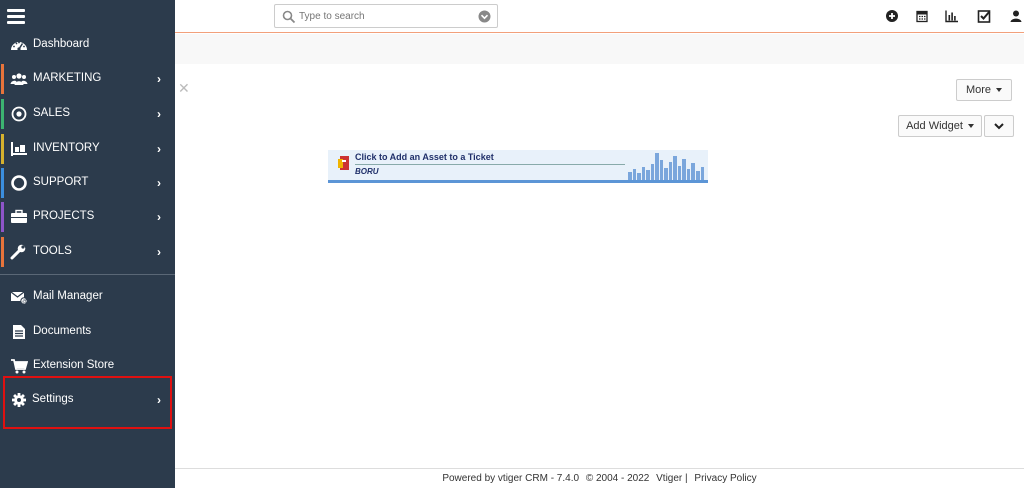 The height and width of the screenshot is (488, 1024). Describe the element at coordinates (52, 251) in the screenshot. I see `sidebar-item-label: TOOLS` at that location.